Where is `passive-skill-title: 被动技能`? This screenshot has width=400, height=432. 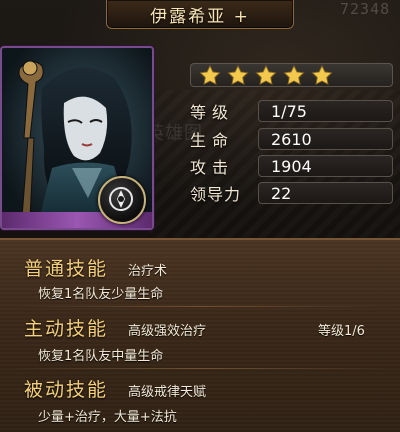
passive-skill-title: 被动技能 is located at coordinates (66, 390).